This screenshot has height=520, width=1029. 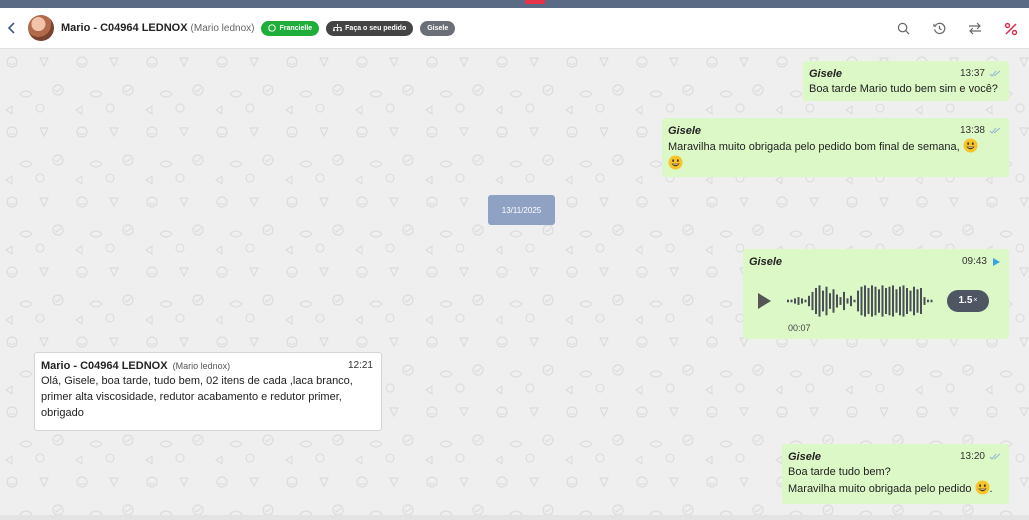 I want to click on tag-label: Francielle, so click(x=296, y=28).